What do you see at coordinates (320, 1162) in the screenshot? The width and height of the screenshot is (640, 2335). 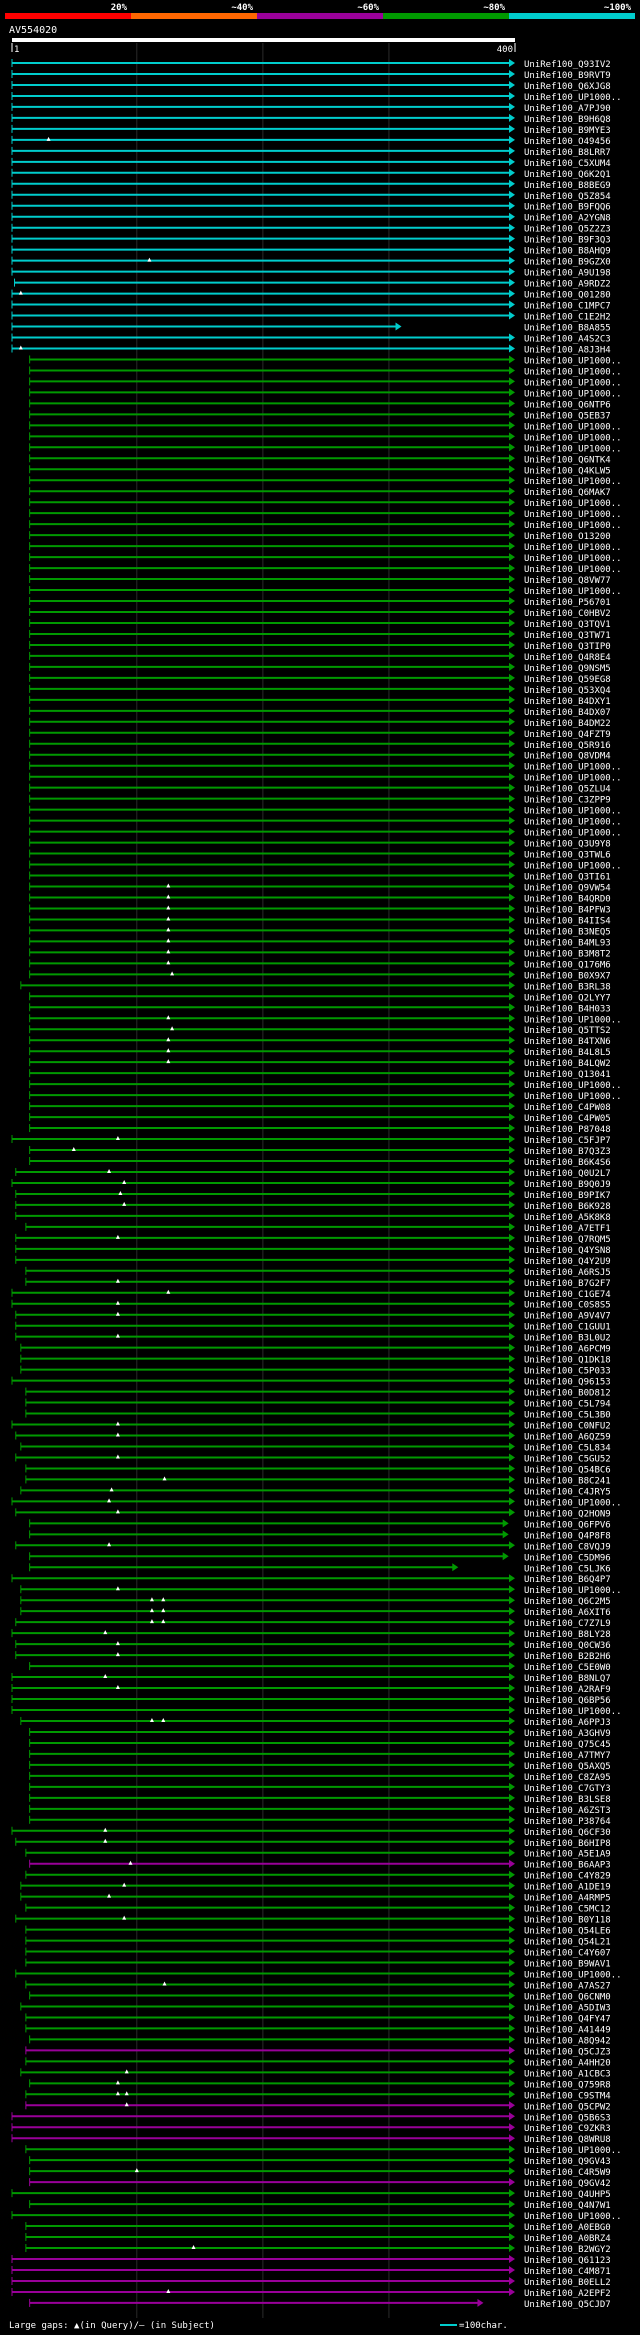 I see `alignment-row: UniRef100_B6K4S6` at bounding box center [320, 1162].